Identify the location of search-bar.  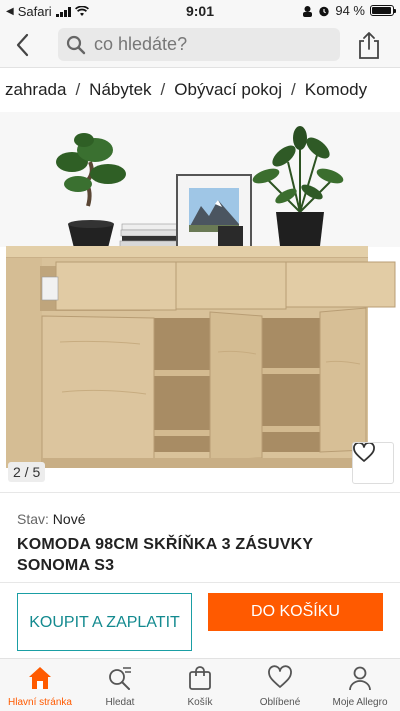
(199, 44).